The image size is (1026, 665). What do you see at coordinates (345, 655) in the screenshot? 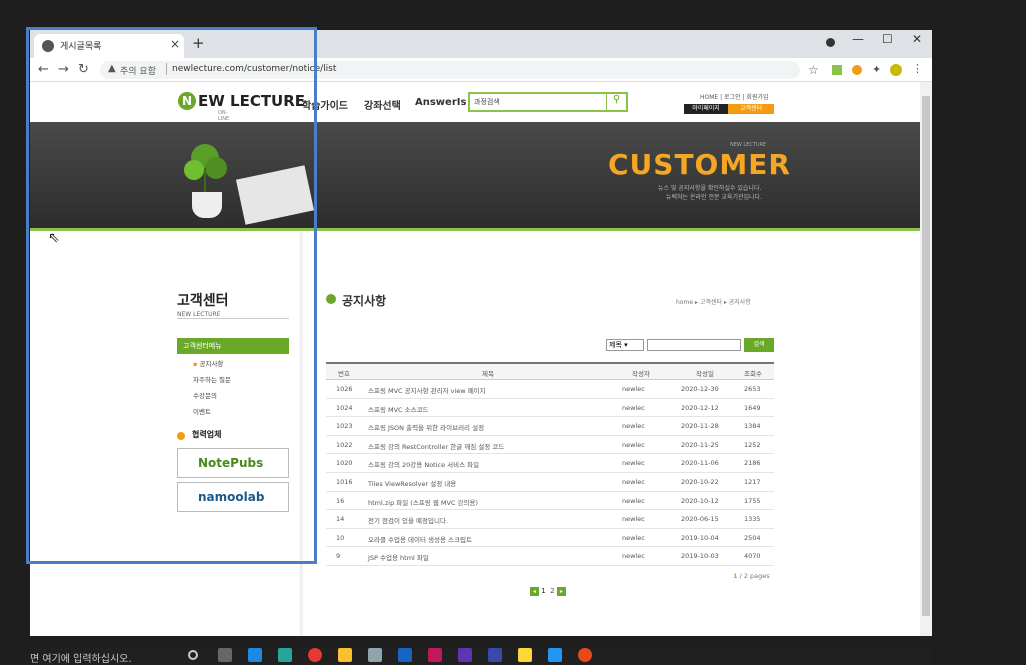
I see `folder-icon` at bounding box center [345, 655].